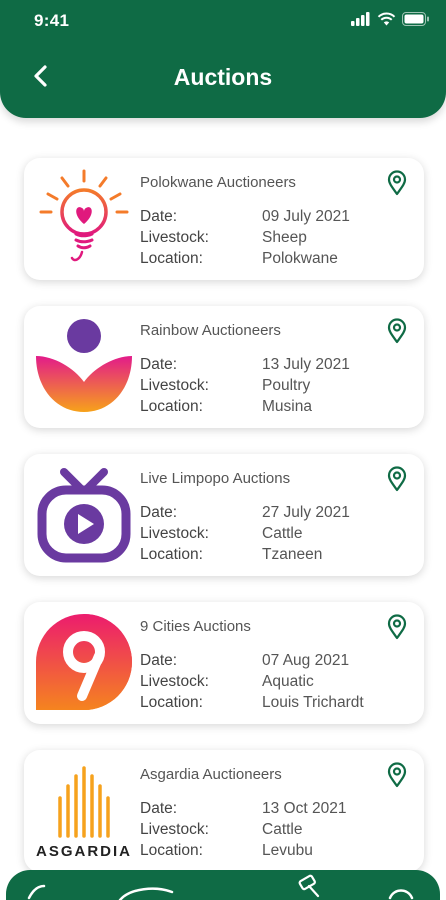 This screenshot has width=446, height=900. I want to click on gavel-icon, so click(308, 886).